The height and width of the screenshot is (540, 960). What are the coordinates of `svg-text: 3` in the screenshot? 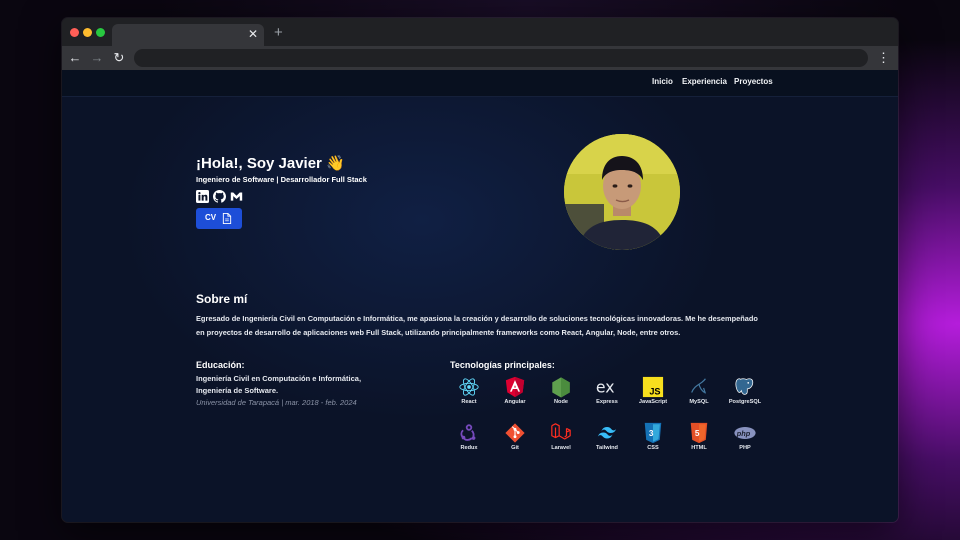 It's located at (651, 433).